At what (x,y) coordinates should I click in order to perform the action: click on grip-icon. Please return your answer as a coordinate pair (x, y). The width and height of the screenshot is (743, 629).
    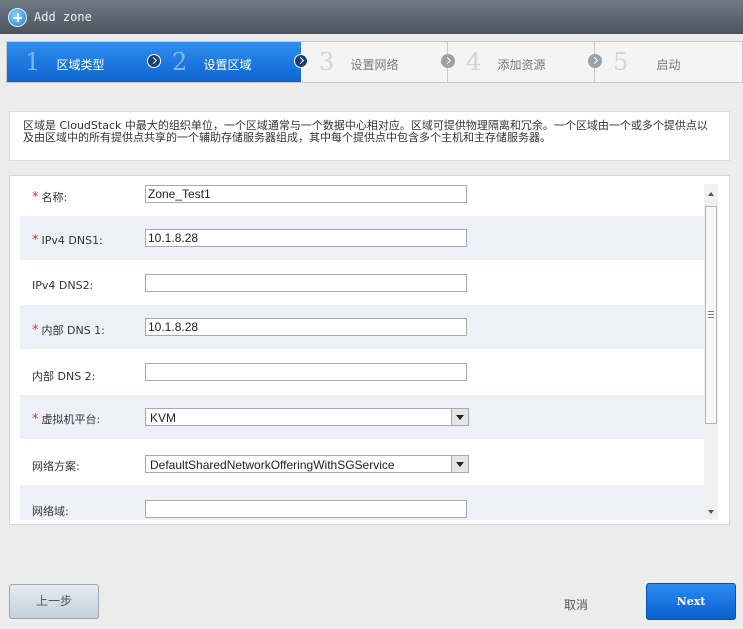
    Looking at the image, I should click on (711, 315).